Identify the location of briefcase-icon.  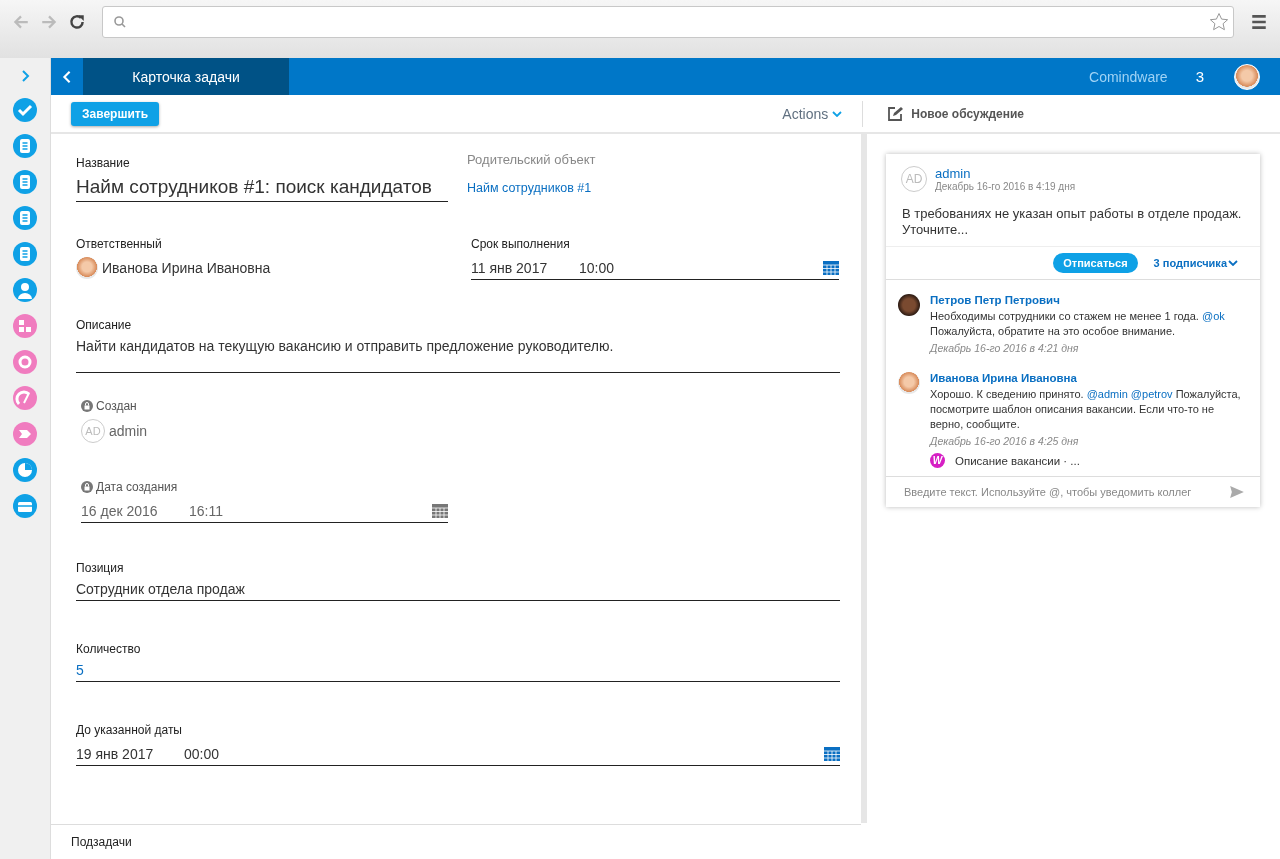
(25, 506).